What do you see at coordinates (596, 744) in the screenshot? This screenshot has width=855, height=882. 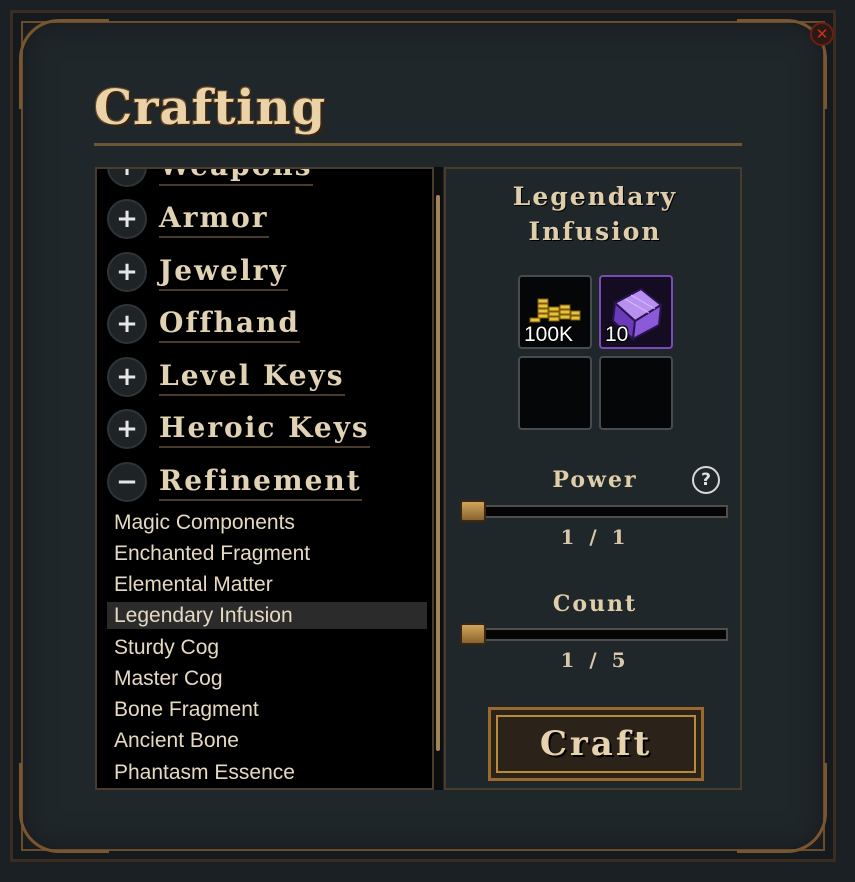 I see `craft-button: Craft` at bounding box center [596, 744].